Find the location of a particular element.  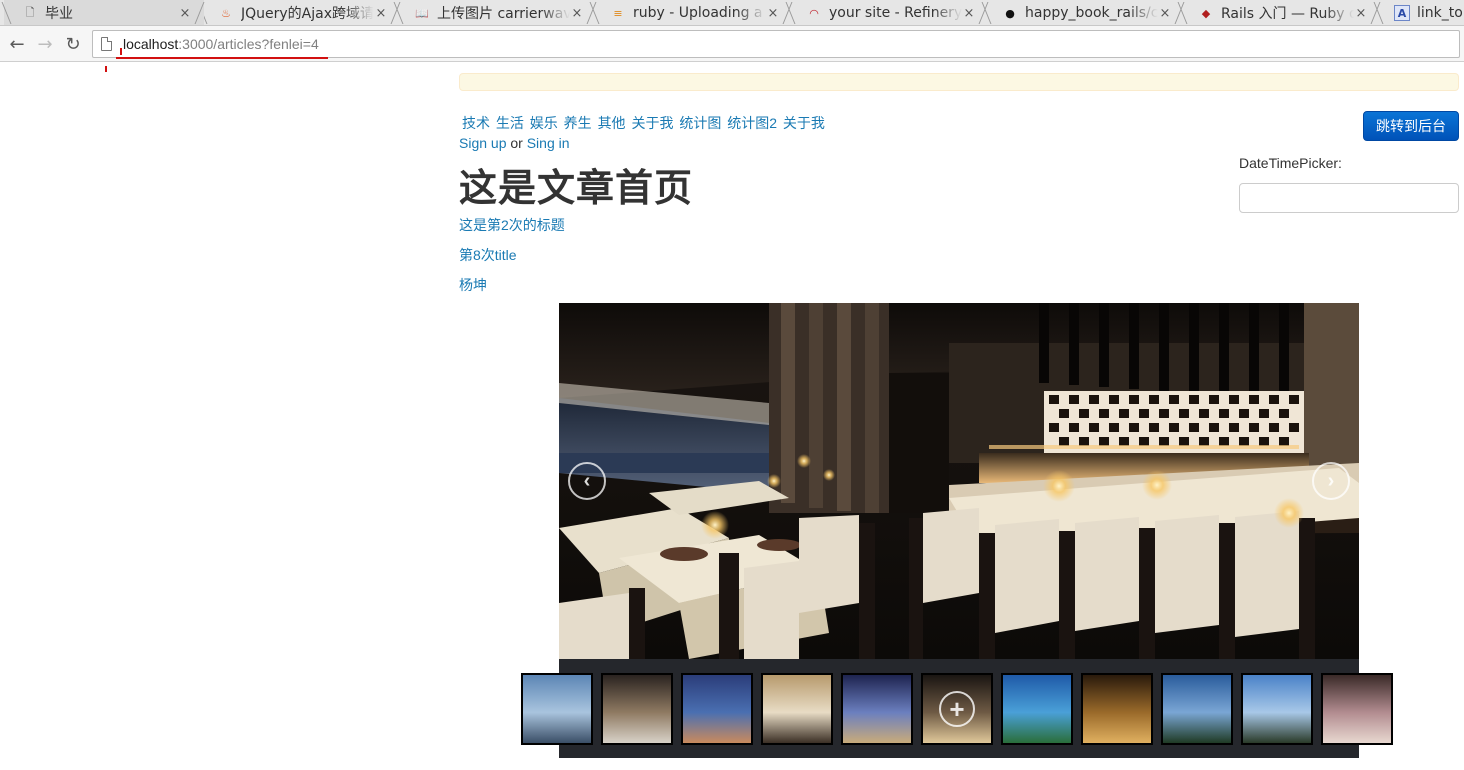

browser-tab: ● happy_book_rails/c × is located at coordinates (1083, 12).